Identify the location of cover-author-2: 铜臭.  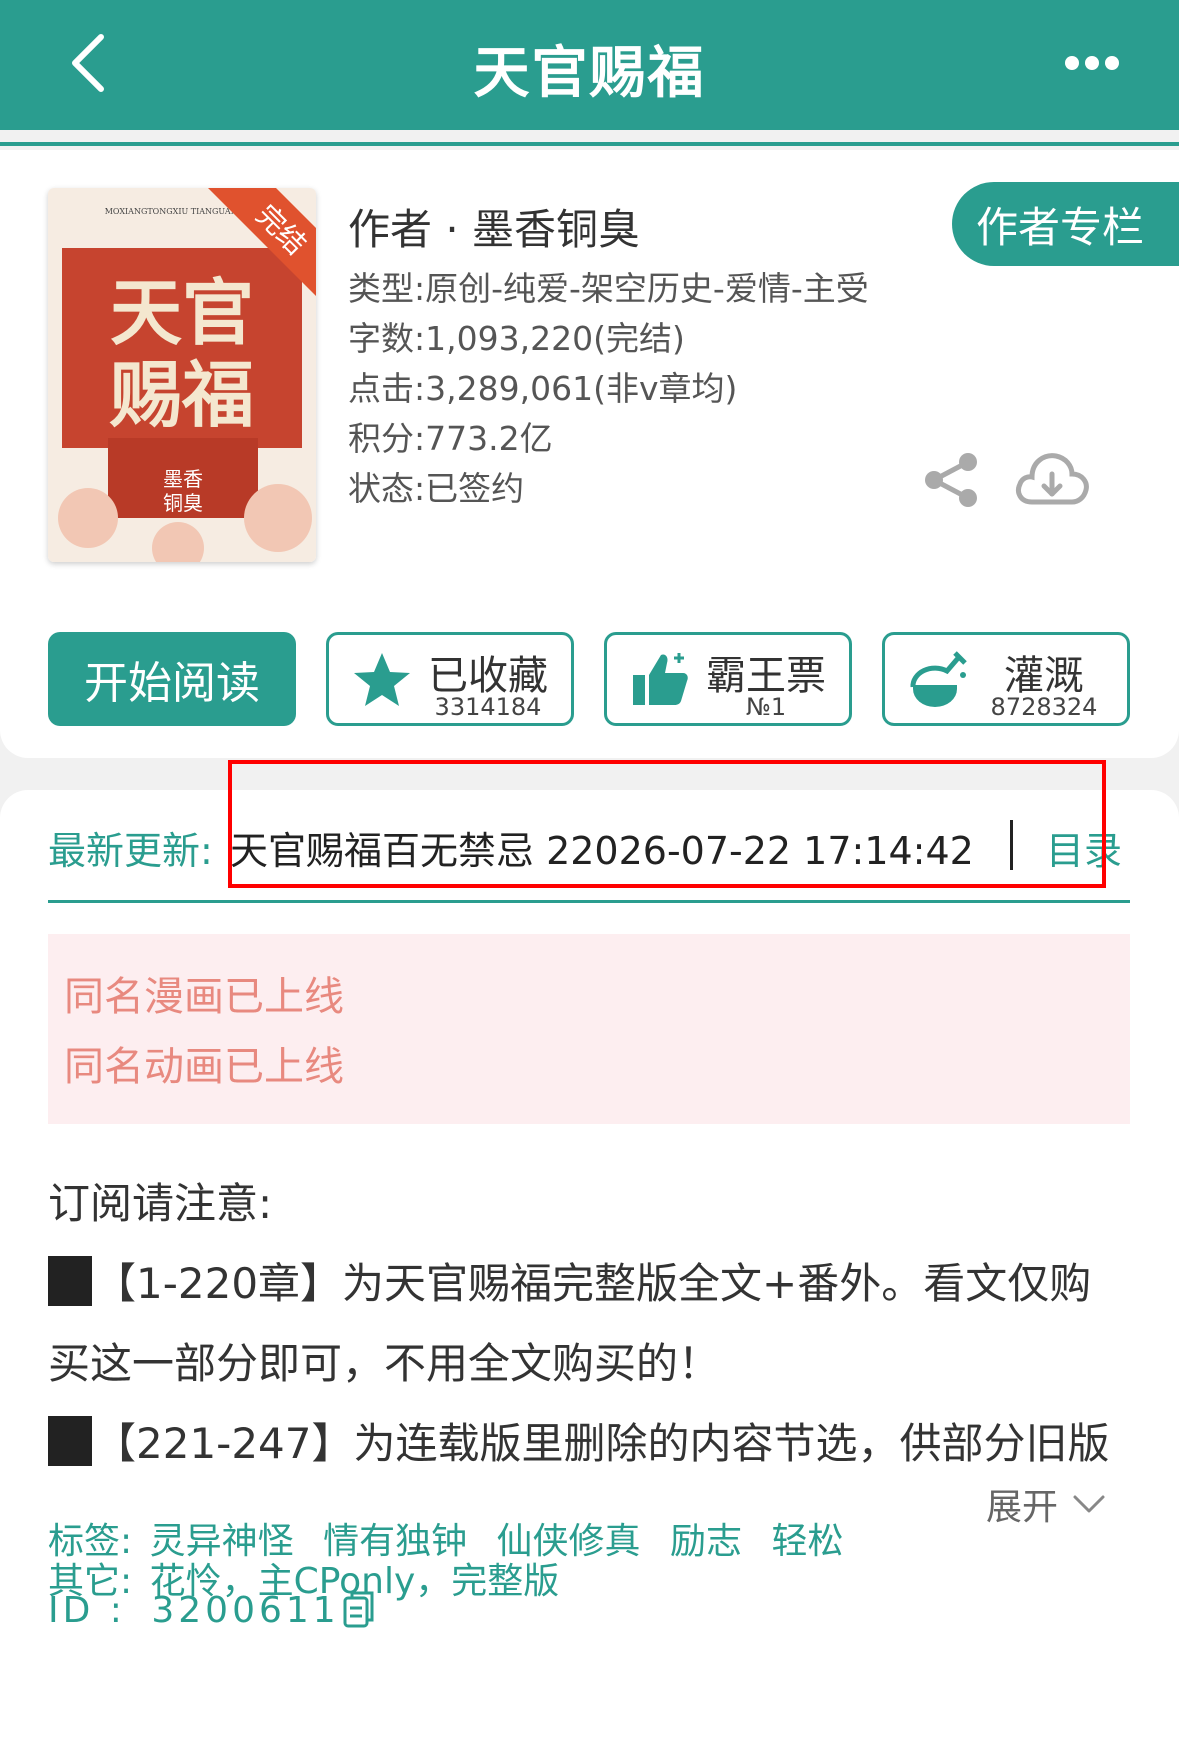
(183, 503).